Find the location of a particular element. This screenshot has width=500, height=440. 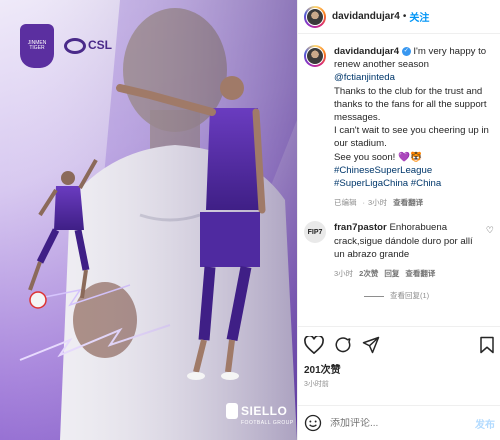

comment-translate-link: 查看翻译 is located at coordinates (420, 273).